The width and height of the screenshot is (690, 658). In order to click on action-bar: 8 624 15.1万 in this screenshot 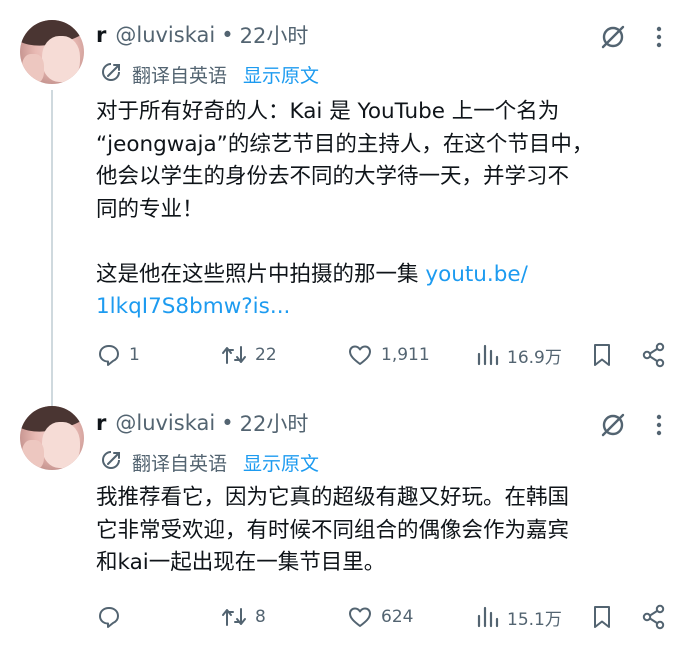, I will do `click(386, 617)`.